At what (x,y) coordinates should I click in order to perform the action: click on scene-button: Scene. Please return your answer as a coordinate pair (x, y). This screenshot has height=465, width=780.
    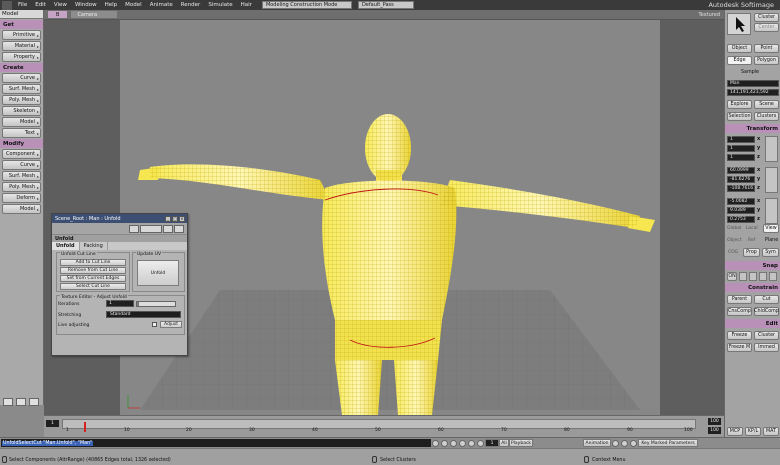
    Looking at the image, I should click on (766, 104).